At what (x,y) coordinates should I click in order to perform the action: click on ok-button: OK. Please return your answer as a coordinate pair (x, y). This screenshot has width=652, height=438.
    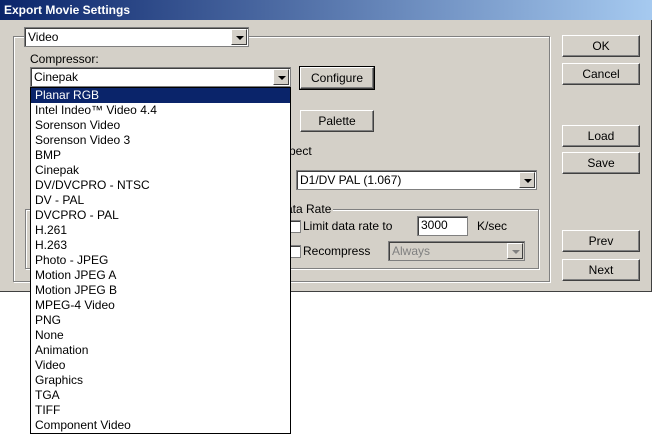
    Looking at the image, I should click on (601, 46).